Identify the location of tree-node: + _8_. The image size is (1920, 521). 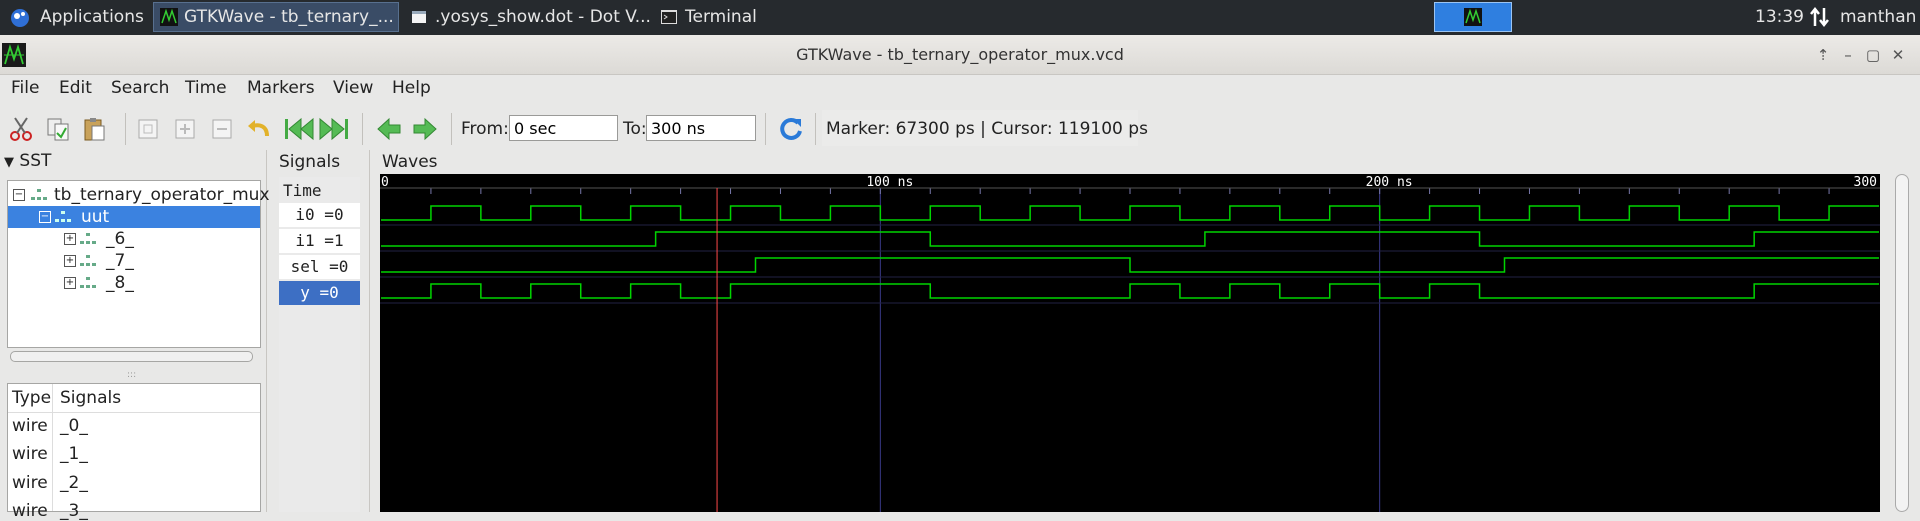
(134, 283).